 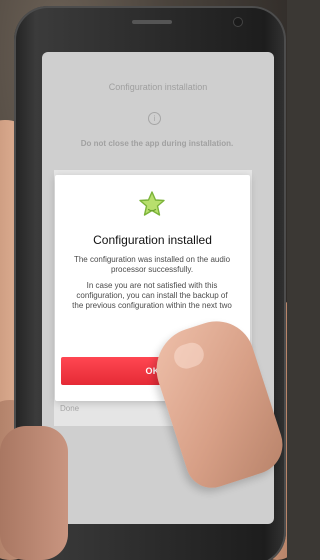 What do you see at coordinates (154, 118) in the screenshot?
I see `info-icon: i` at bounding box center [154, 118].